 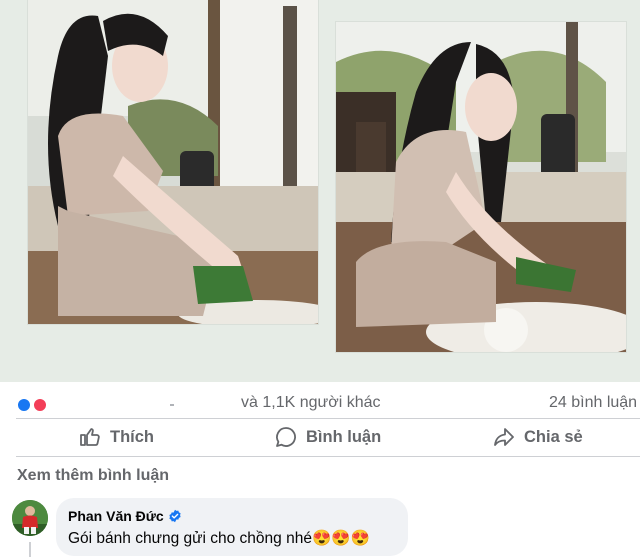 What do you see at coordinates (93, 476) in the screenshot?
I see `view-more-comments-link: Xem thêm bình luận` at bounding box center [93, 476].